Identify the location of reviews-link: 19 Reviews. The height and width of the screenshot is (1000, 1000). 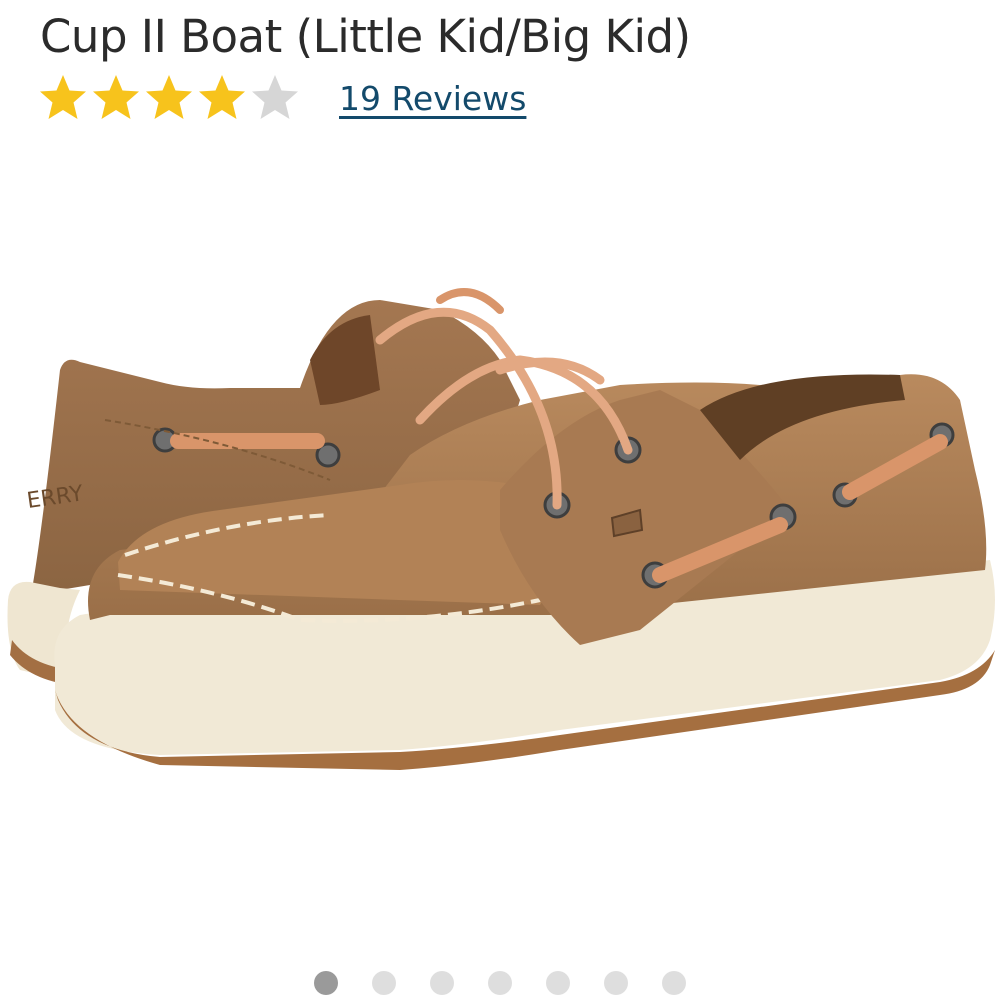
(432, 98).